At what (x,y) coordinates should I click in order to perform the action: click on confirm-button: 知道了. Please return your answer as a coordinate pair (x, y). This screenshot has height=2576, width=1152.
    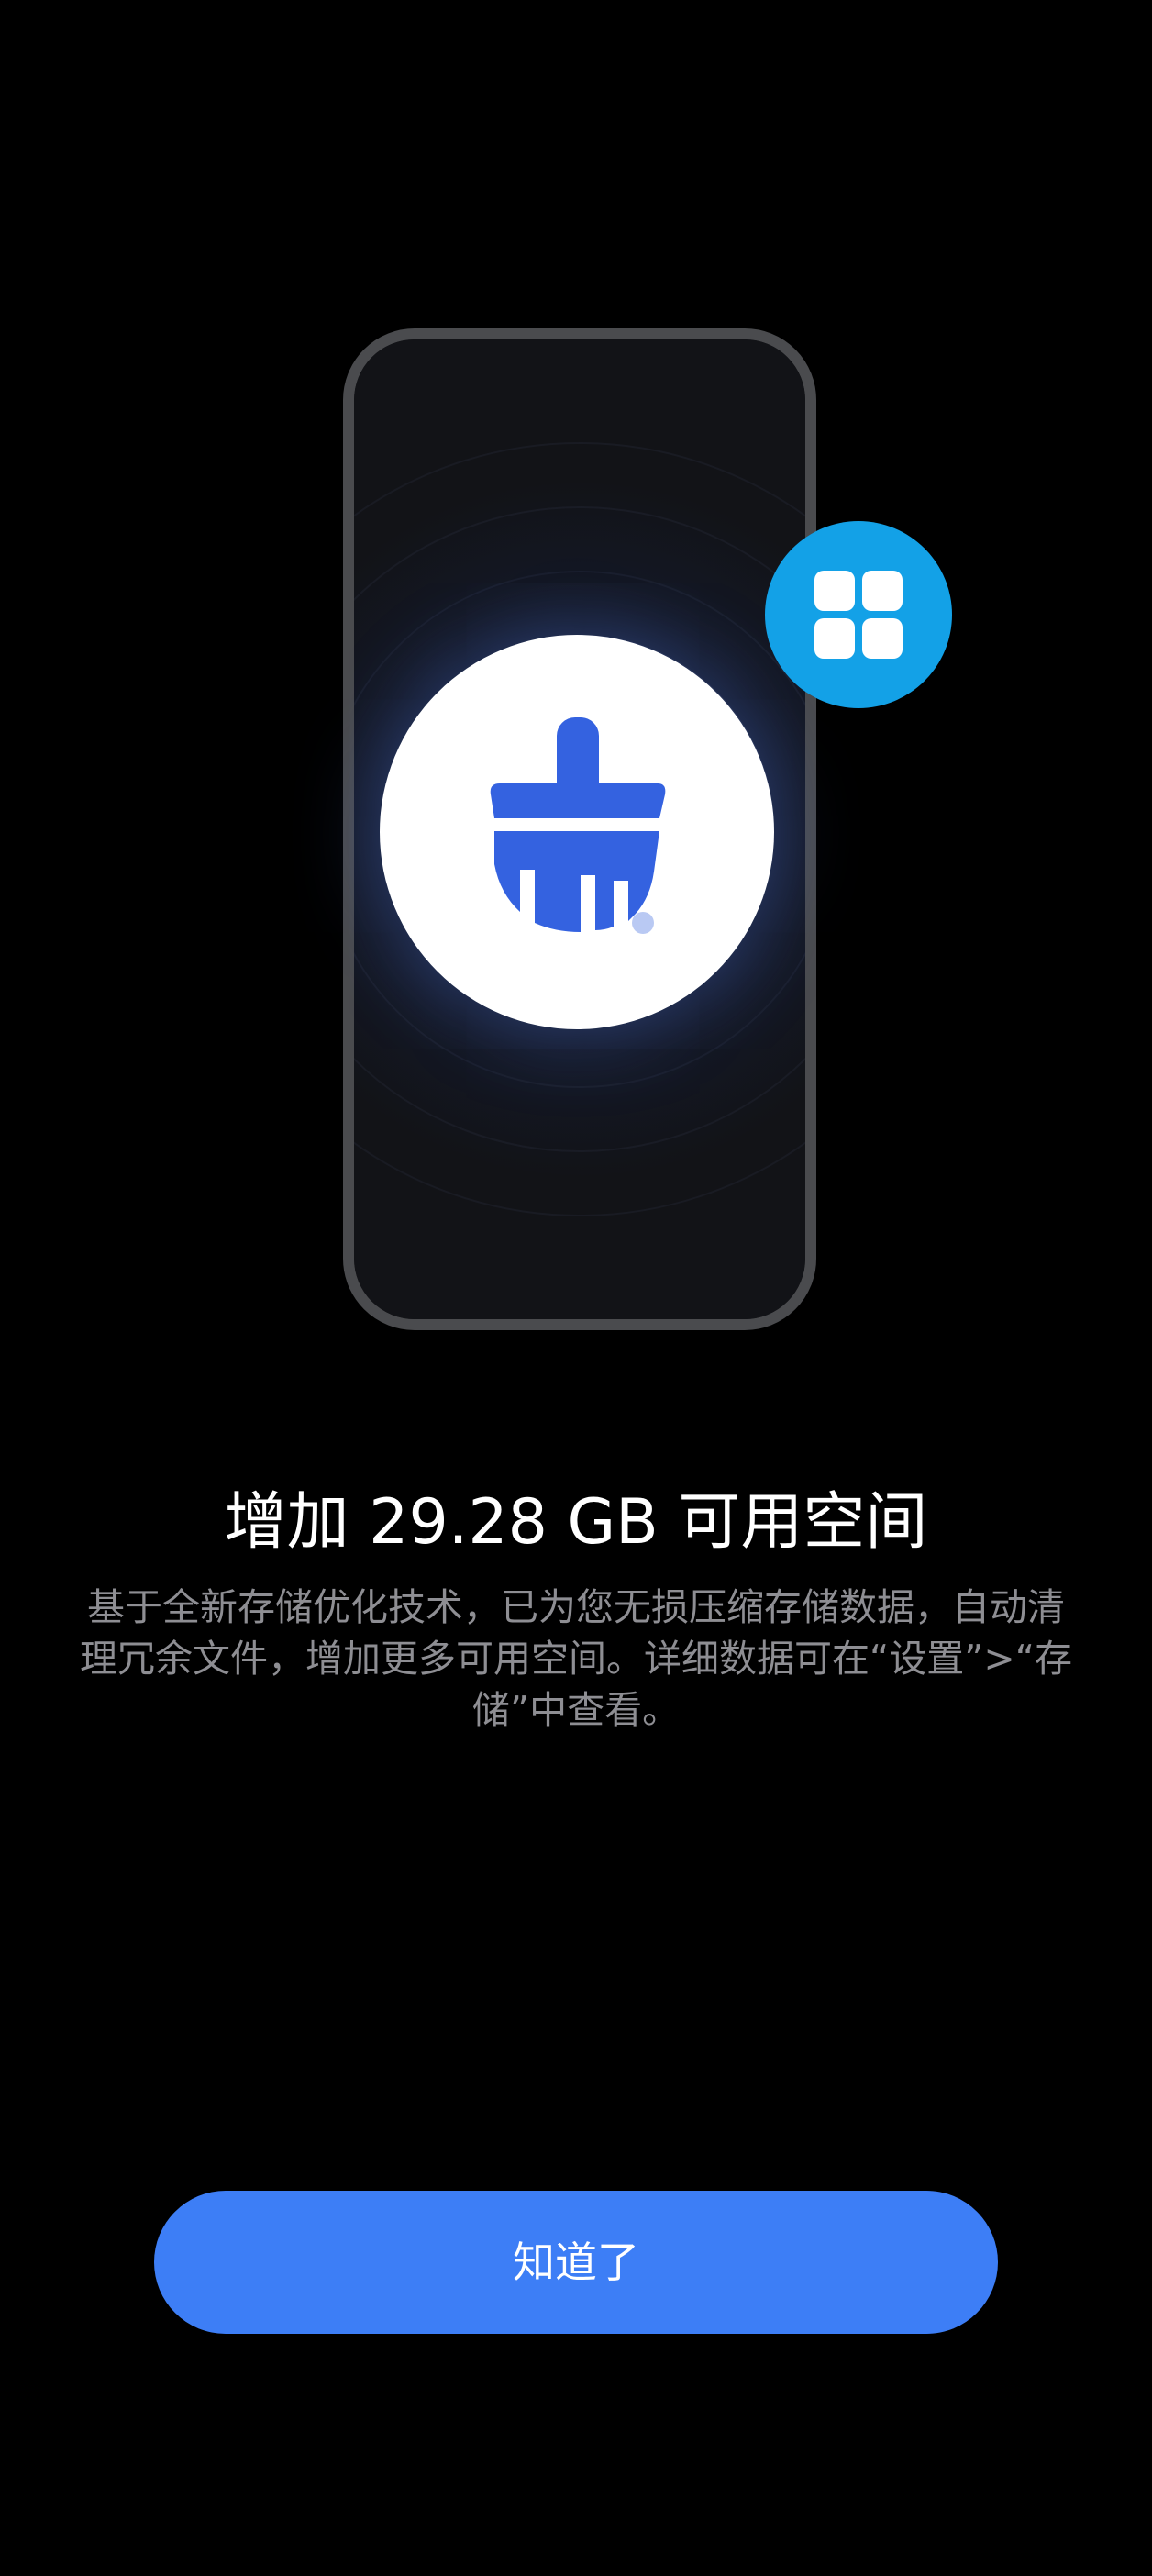
    Looking at the image, I should click on (576, 2262).